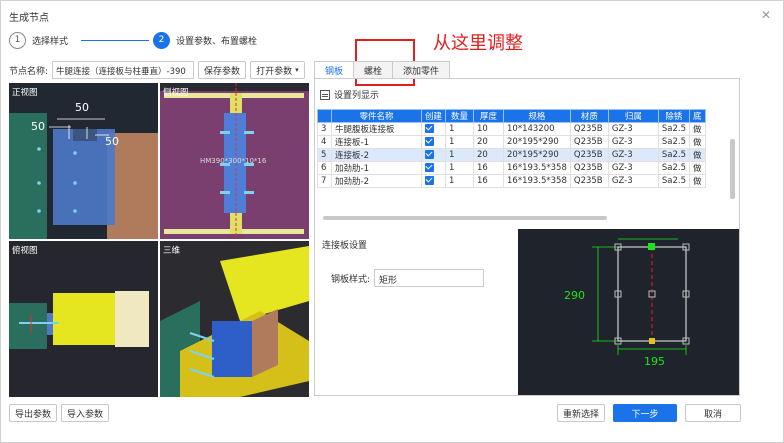 This screenshot has width=784, height=443. I want to click on reselect-button: 重新选择, so click(581, 413).